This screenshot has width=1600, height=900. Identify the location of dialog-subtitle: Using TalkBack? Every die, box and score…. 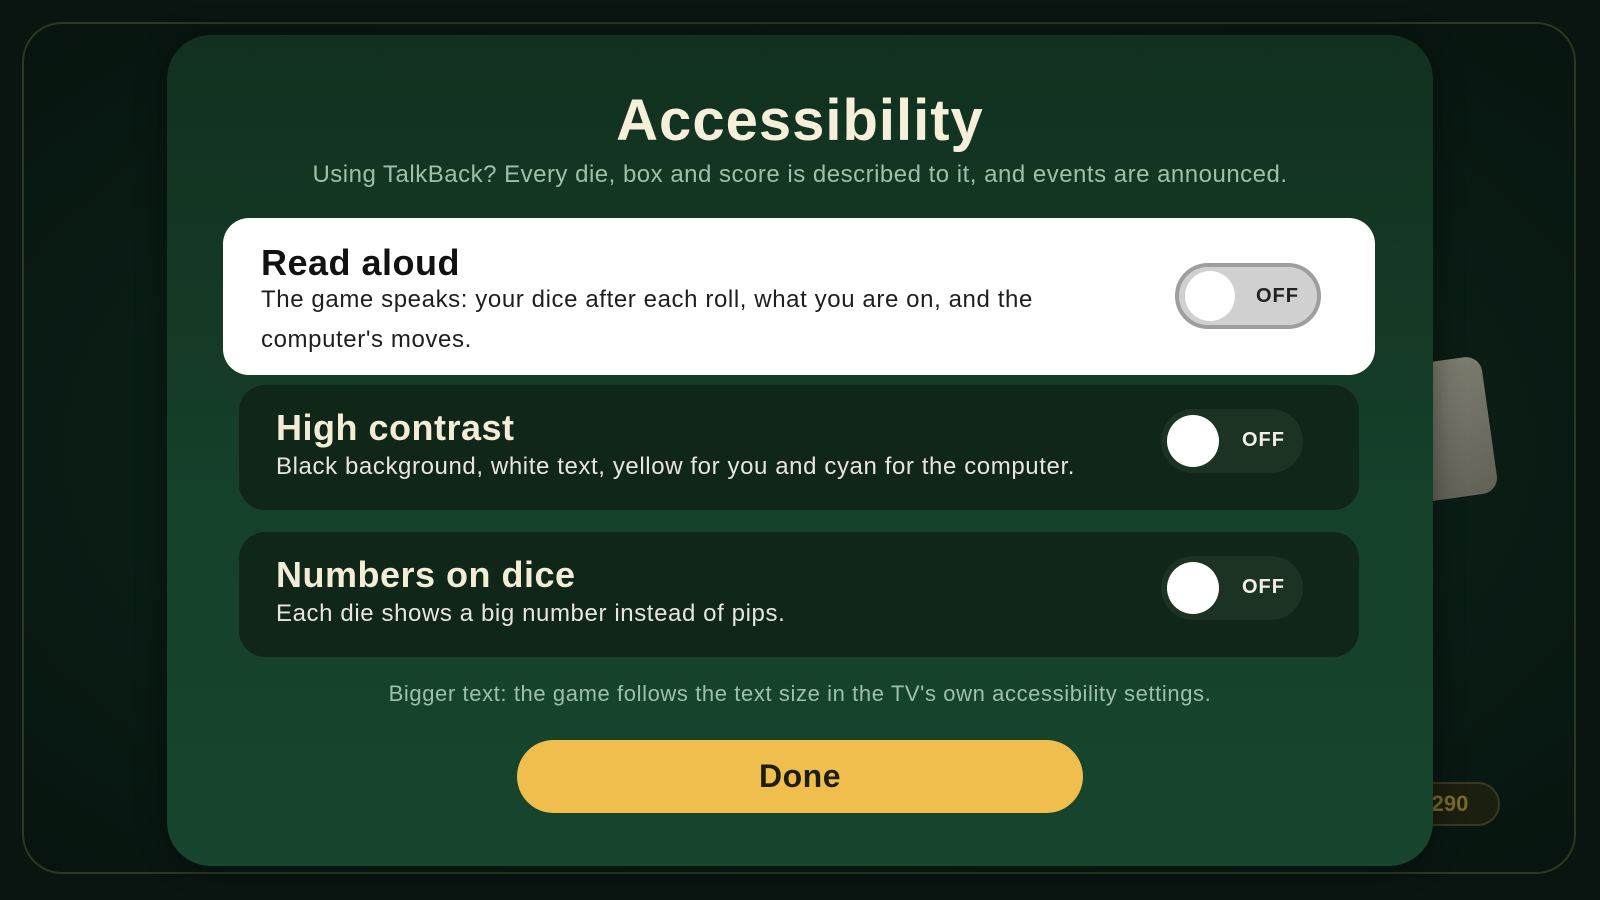
(800, 174).